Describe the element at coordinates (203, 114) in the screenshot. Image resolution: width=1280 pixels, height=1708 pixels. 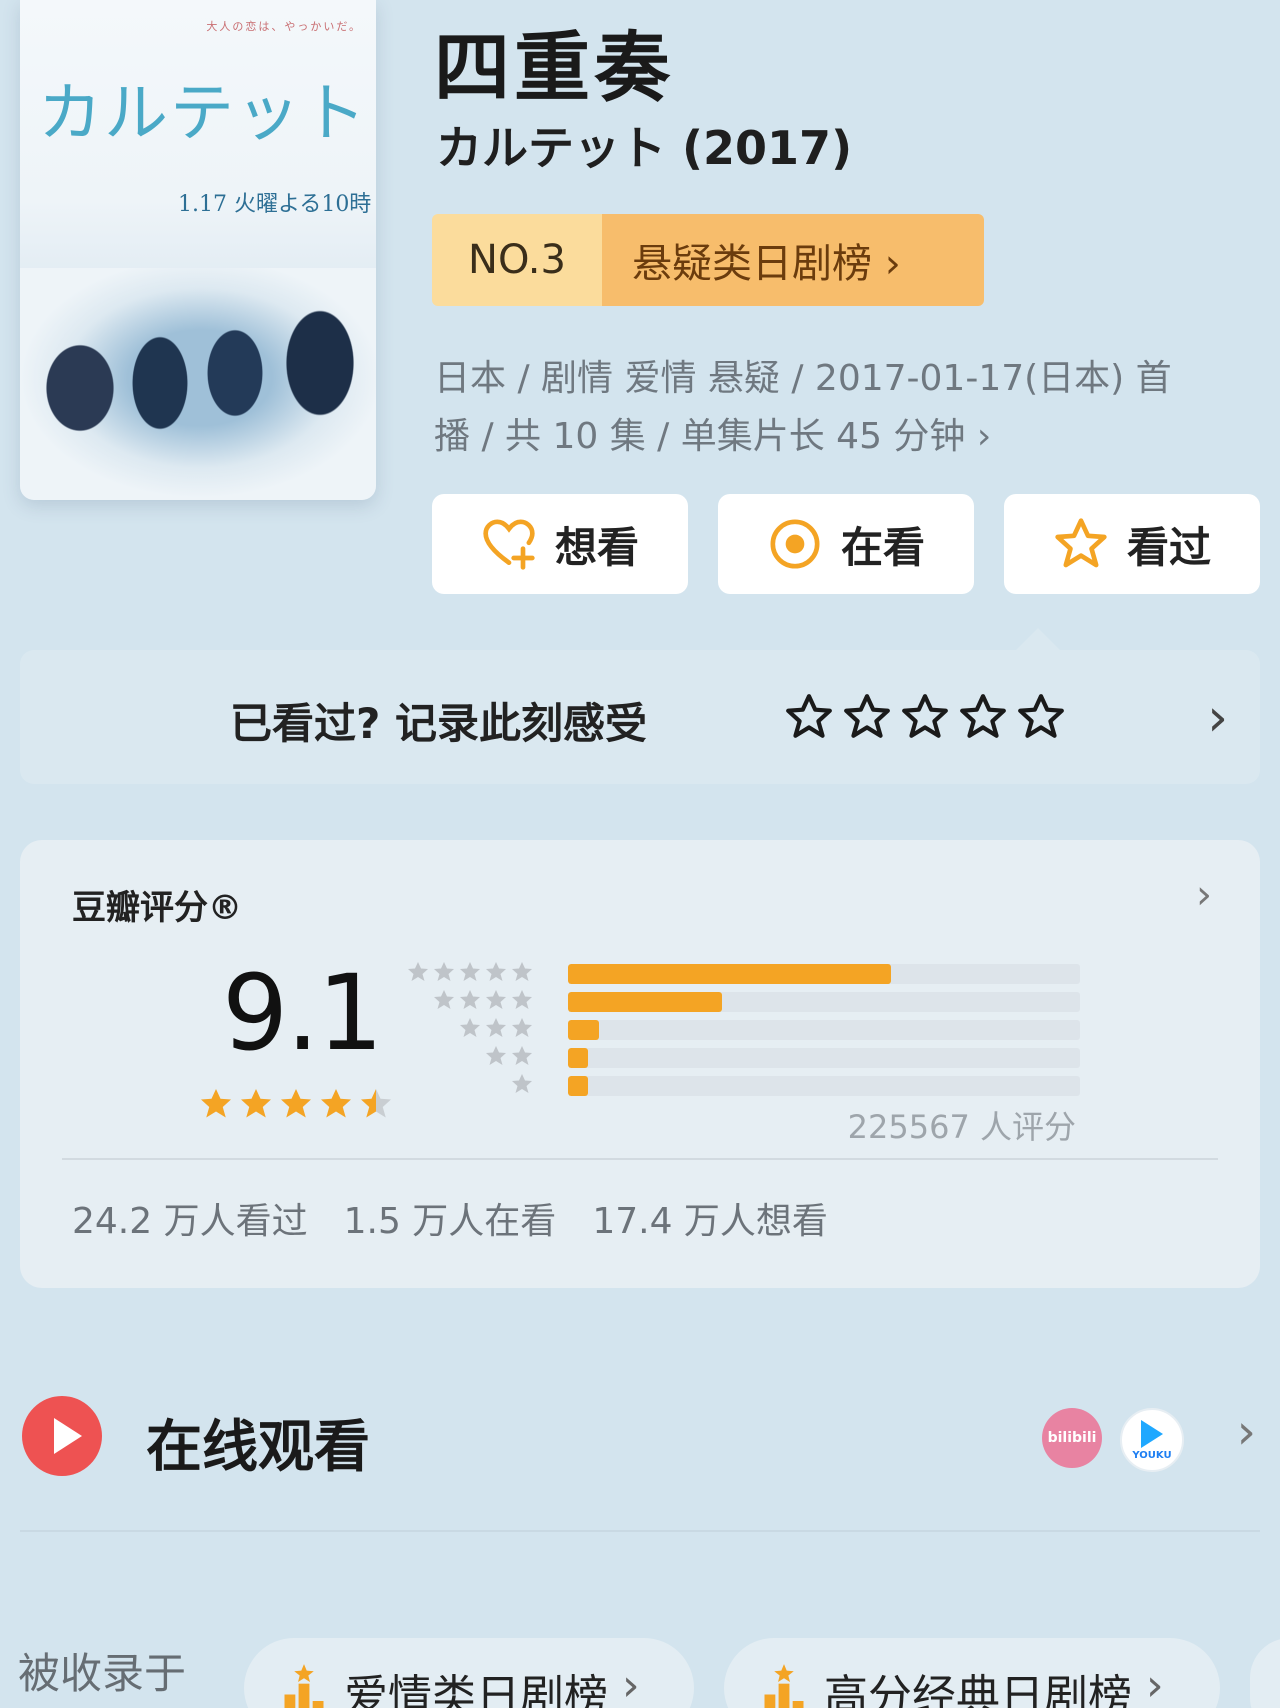
I see `poster-logo: カルテット` at that location.